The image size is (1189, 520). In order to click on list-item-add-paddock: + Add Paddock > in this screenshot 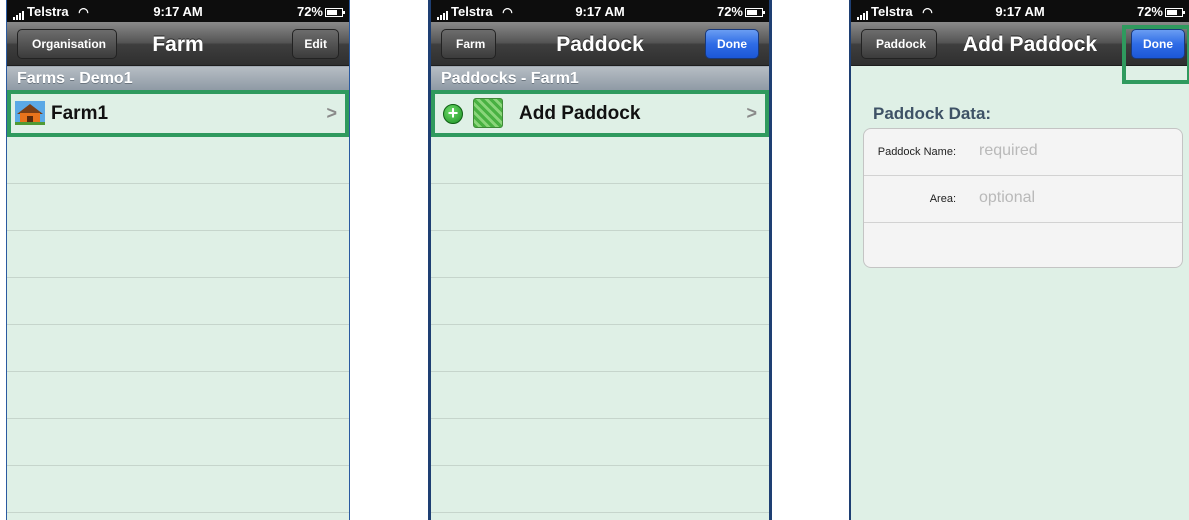, I will do `click(600, 113)`.